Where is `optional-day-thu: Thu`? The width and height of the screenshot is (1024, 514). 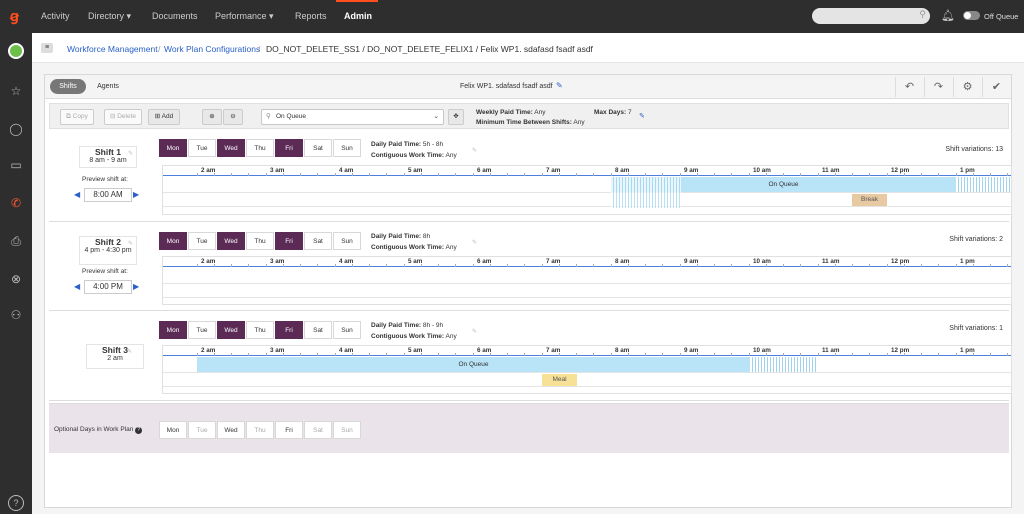
optional-day-thu: Thu is located at coordinates (260, 430).